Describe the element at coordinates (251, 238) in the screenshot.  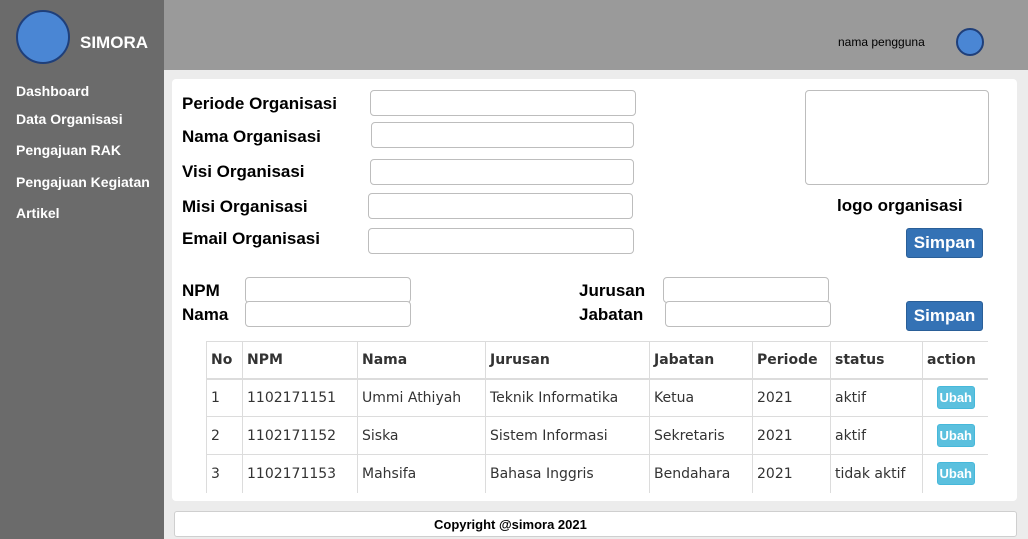
I see `email-label: Email Organisasi` at that location.